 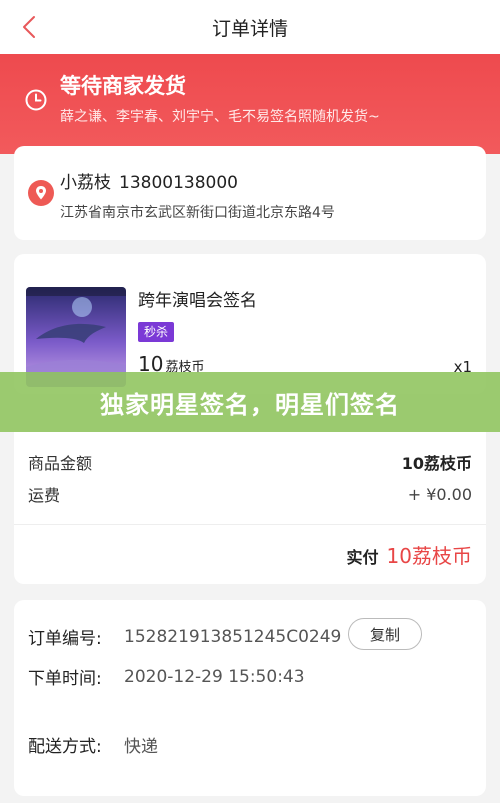 What do you see at coordinates (29, 27) in the screenshot?
I see `back-icon` at bounding box center [29, 27].